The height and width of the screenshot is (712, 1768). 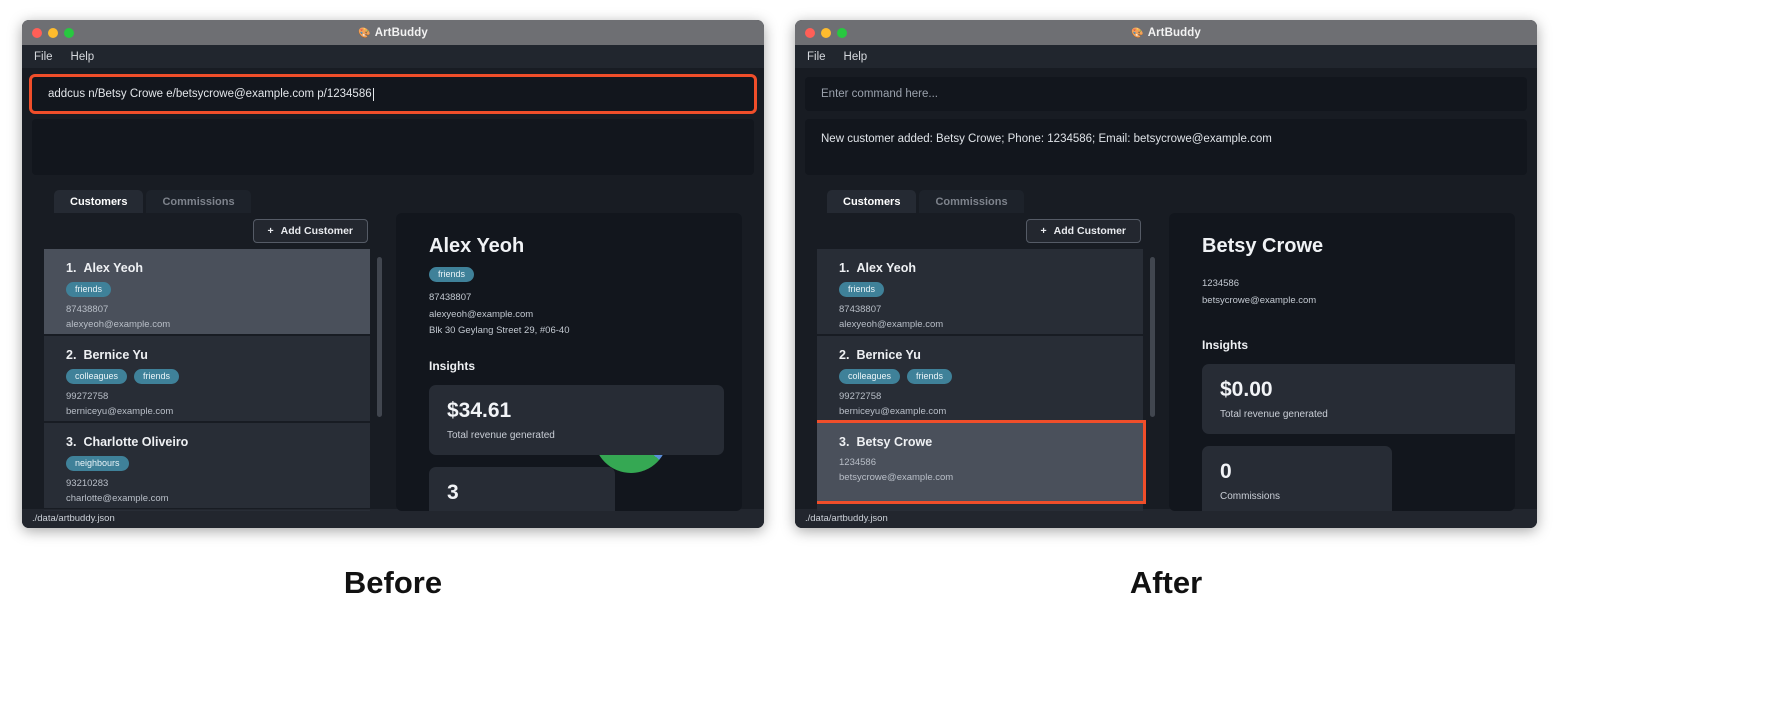 I want to click on customer-name-row: 3. Betsy Crowe, so click(x=991, y=442).